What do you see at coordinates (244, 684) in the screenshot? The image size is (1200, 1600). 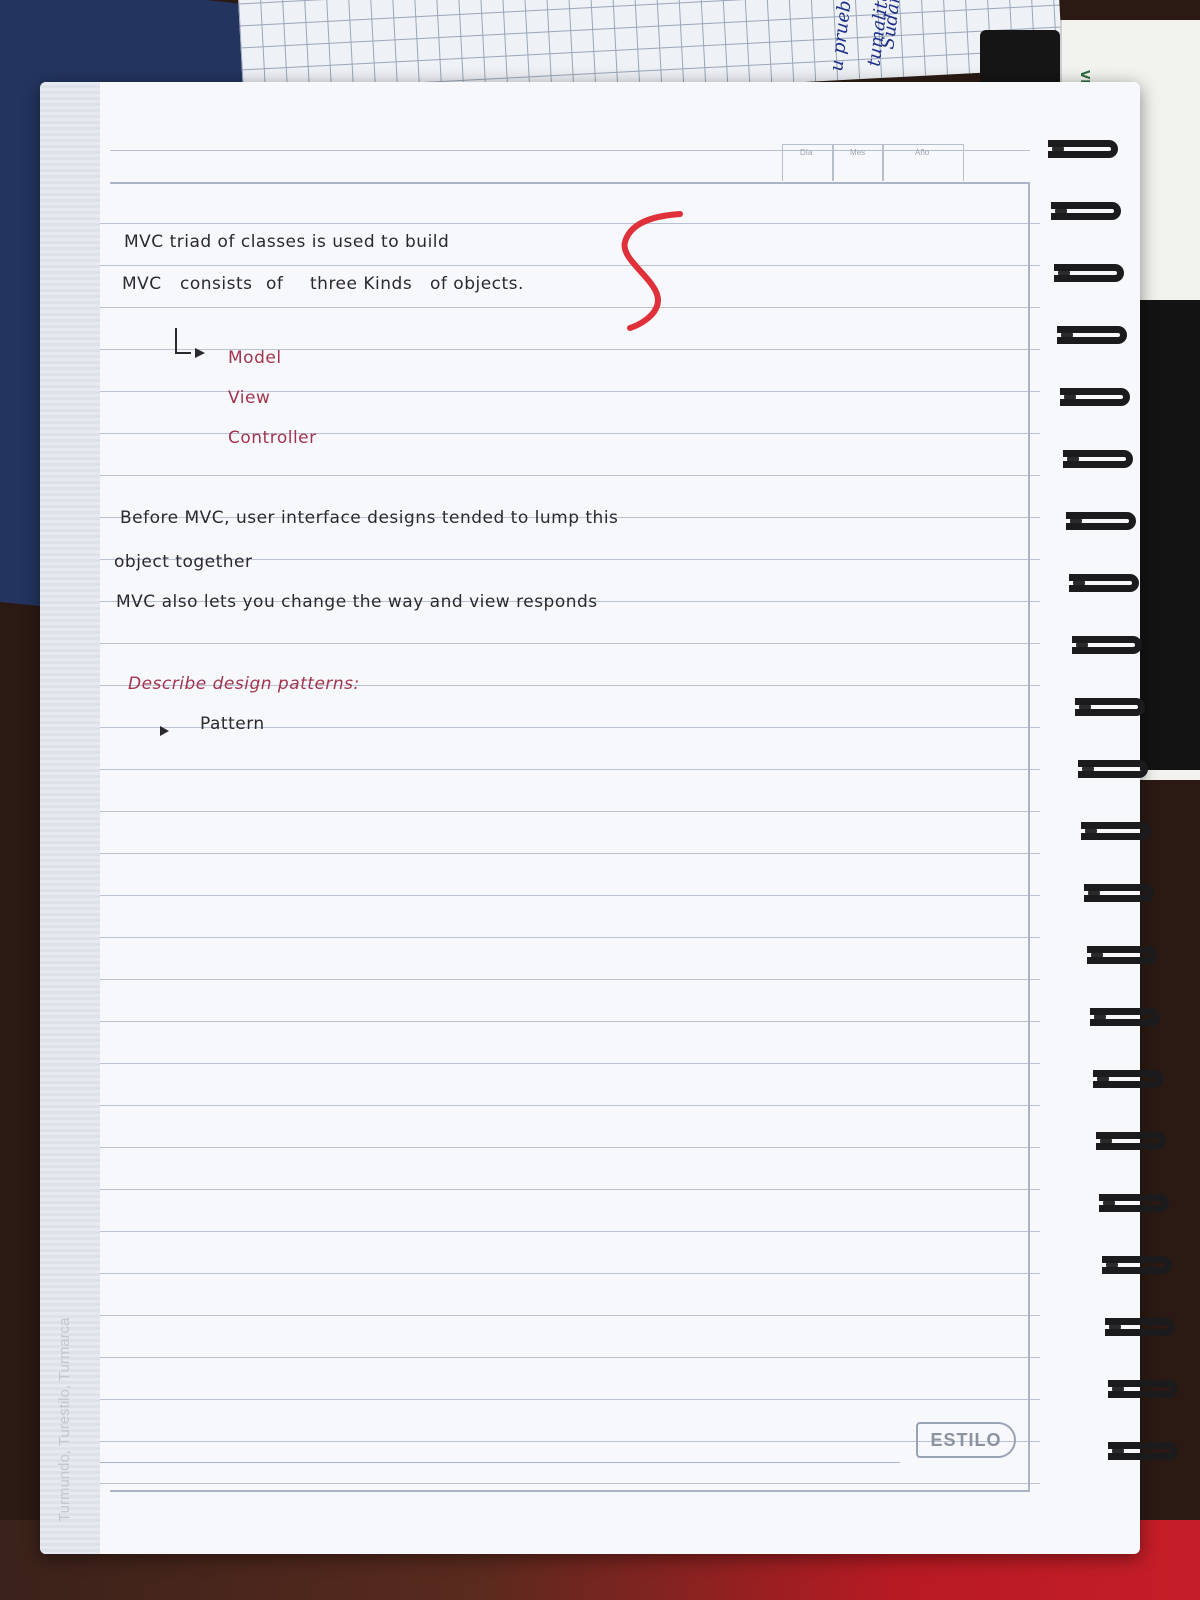 I see `section-heading: Describe design patterns:` at bounding box center [244, 684].